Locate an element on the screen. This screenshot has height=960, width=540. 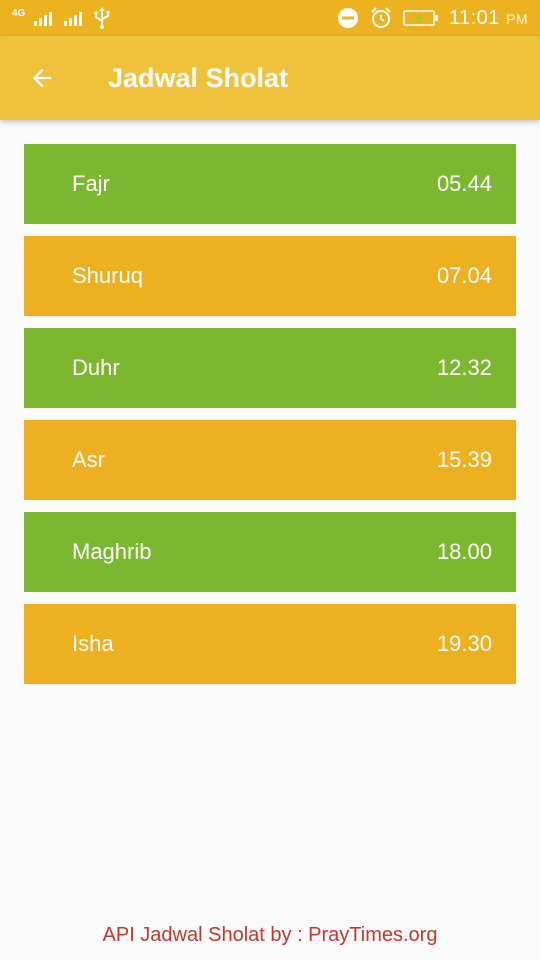
prayer-time: 05.44 is located at coordinates (464, 183).